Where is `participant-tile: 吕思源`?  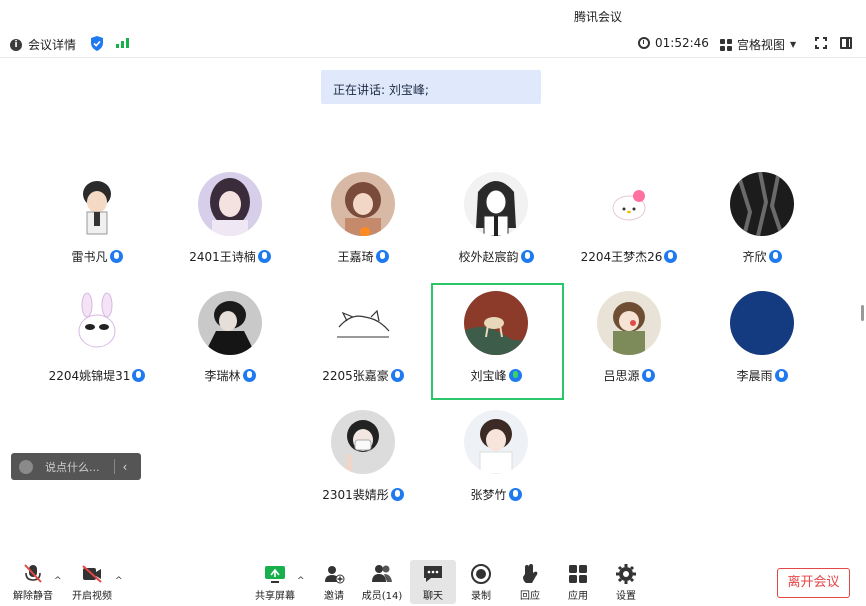 participant-tile: 吕思源 is located at coordinates (629, 346).